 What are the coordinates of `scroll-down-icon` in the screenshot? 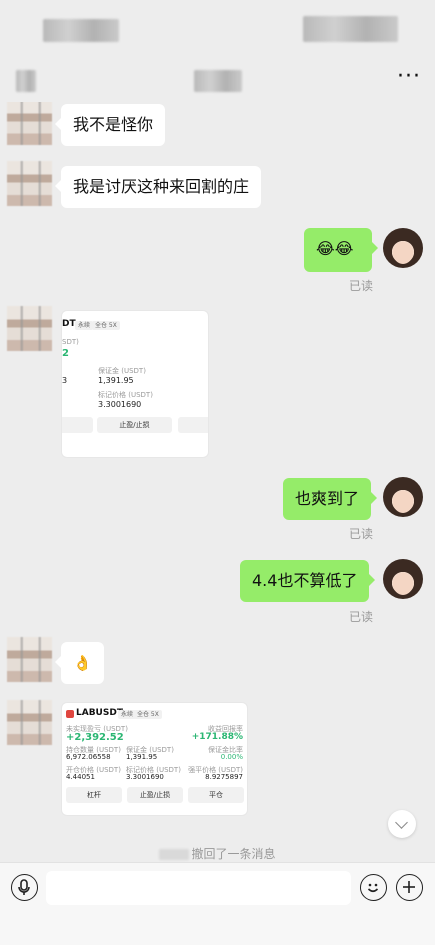 It's located at (402, 824).